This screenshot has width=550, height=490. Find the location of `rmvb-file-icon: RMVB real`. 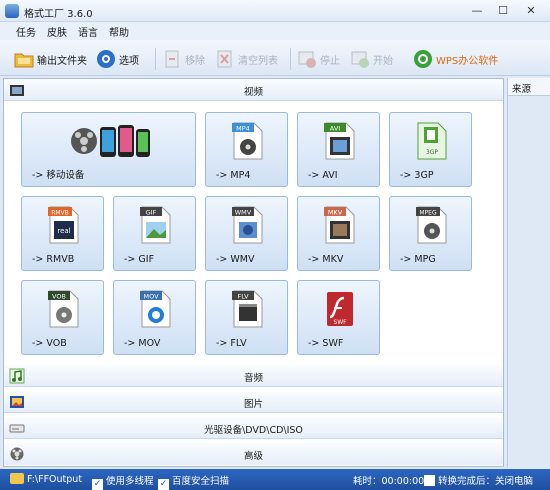

rmvb-file-icon: RMVB real is located at coordinates (63, 225).